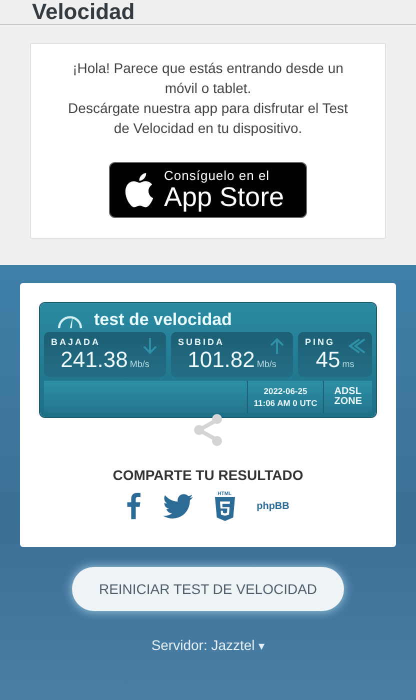 Image resolution: width=416 pixels, height=700 pixels. Describe the element at coordinates (208, 430) in the screenshot. I see `share-icon` at that location.